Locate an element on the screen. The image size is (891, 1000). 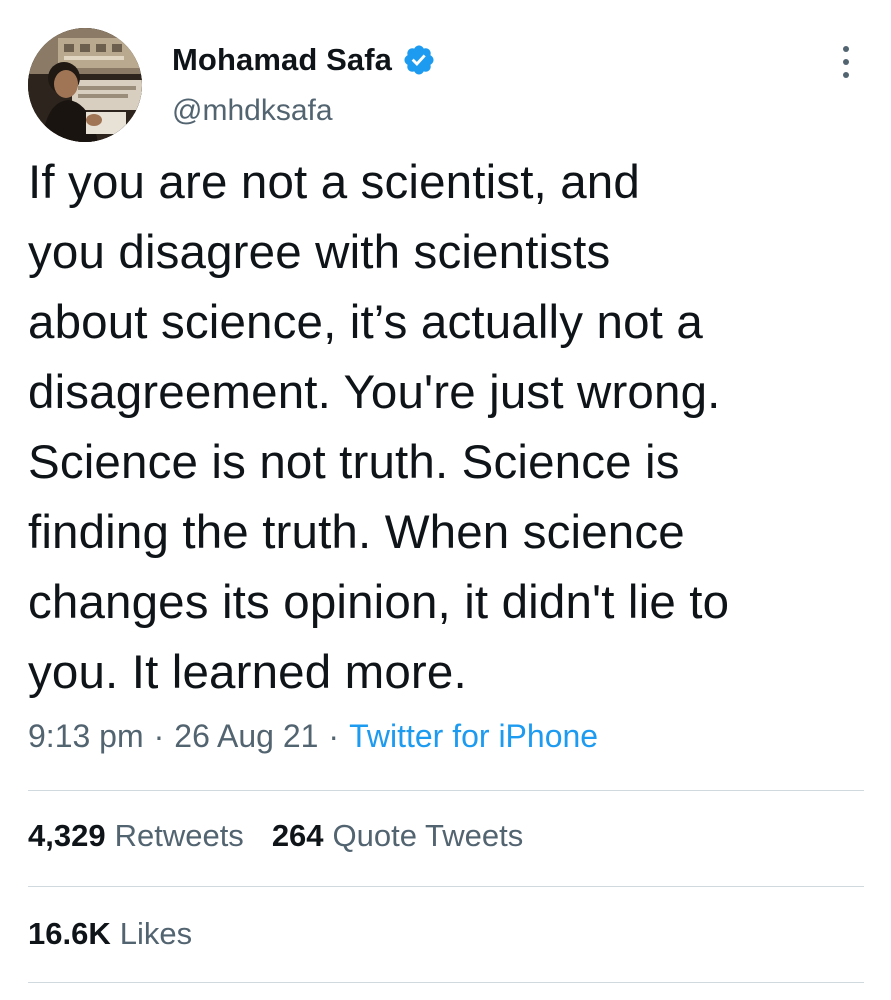
share-stats-row: 4,329 Retweets 264 Quote Tweets is located at coordinates (275, 836).